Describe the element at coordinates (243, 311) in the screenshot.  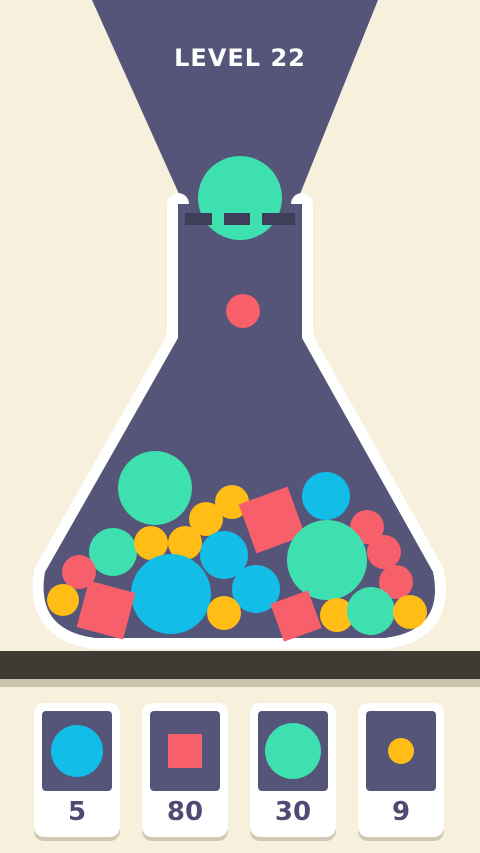
I see `falling-red-ball` at that location.